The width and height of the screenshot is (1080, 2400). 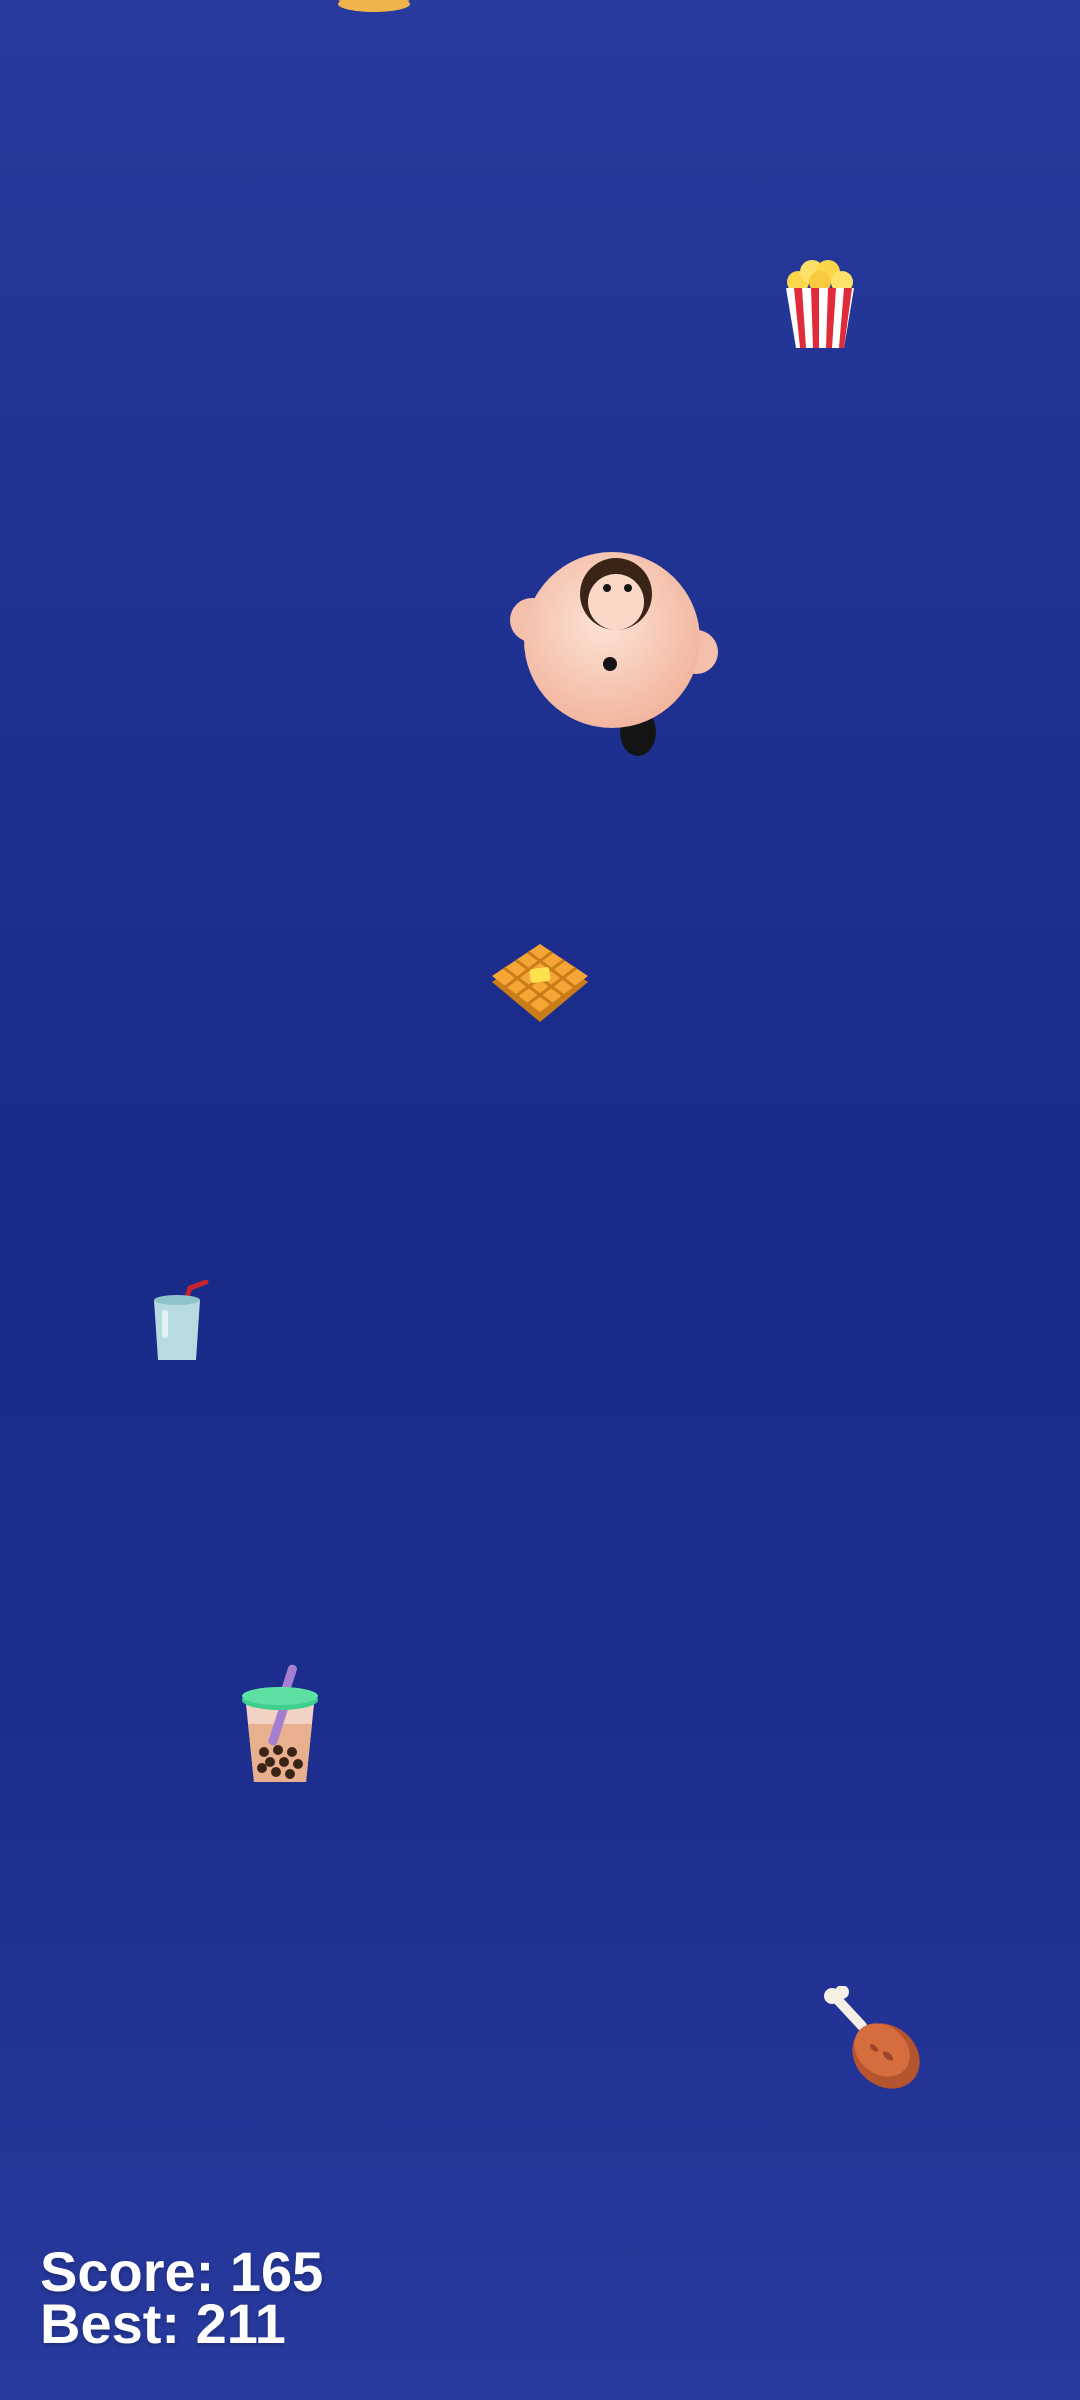 What do you see at coordinates (240, 2323) in the screenshot?
I see `best-value: 211` at bounding box center [240, 2323].